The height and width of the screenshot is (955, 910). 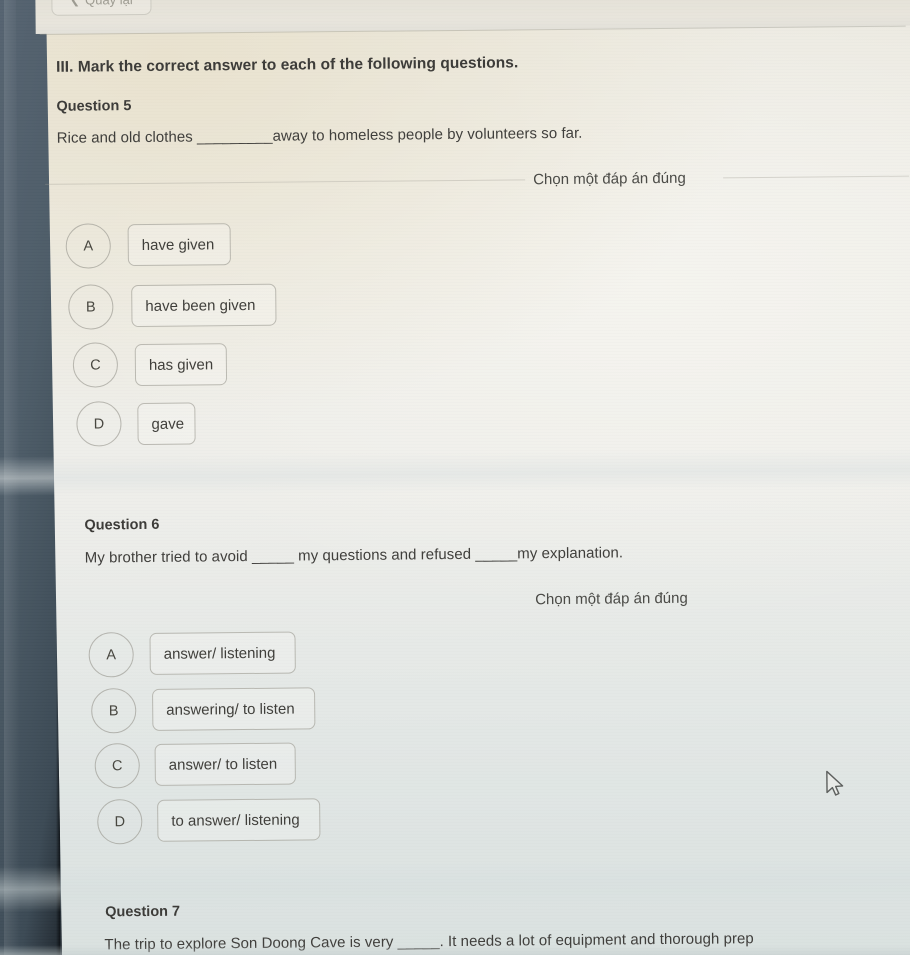 I want to click on question-5-option-a-letter: A, so click(x=88, y=246).